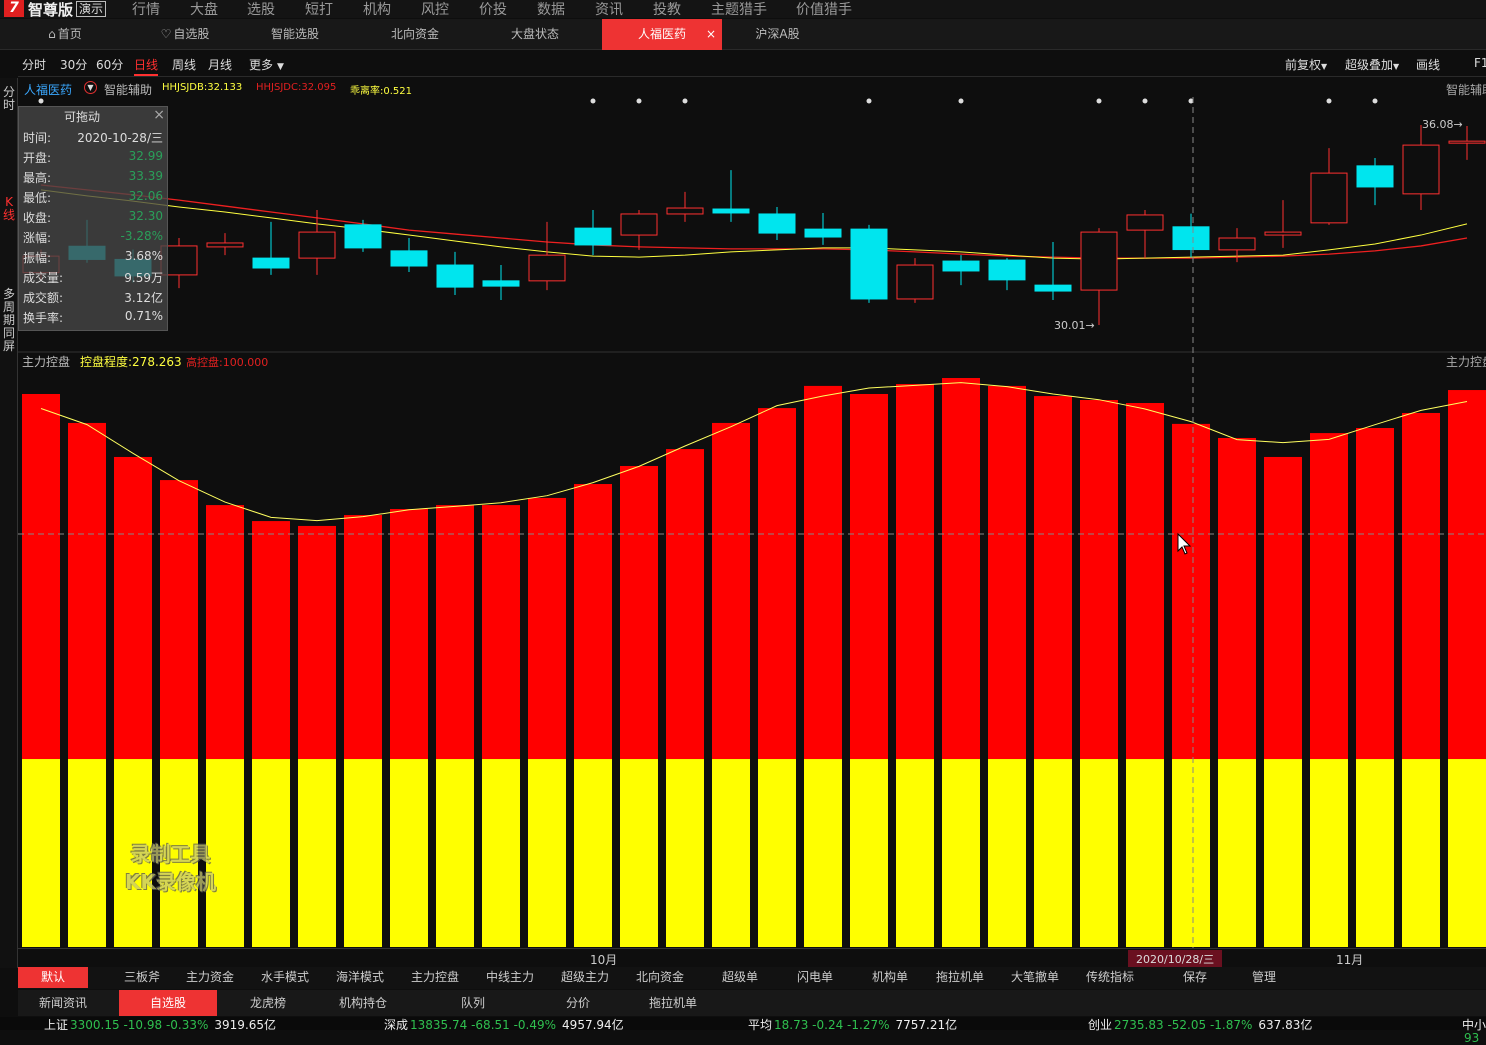 This screenshot has height=1045, width=1486. I want to click on index-quote: 上证 3300.15 -10.98 -0.33% 3919.65亿, so click(160, 1025).